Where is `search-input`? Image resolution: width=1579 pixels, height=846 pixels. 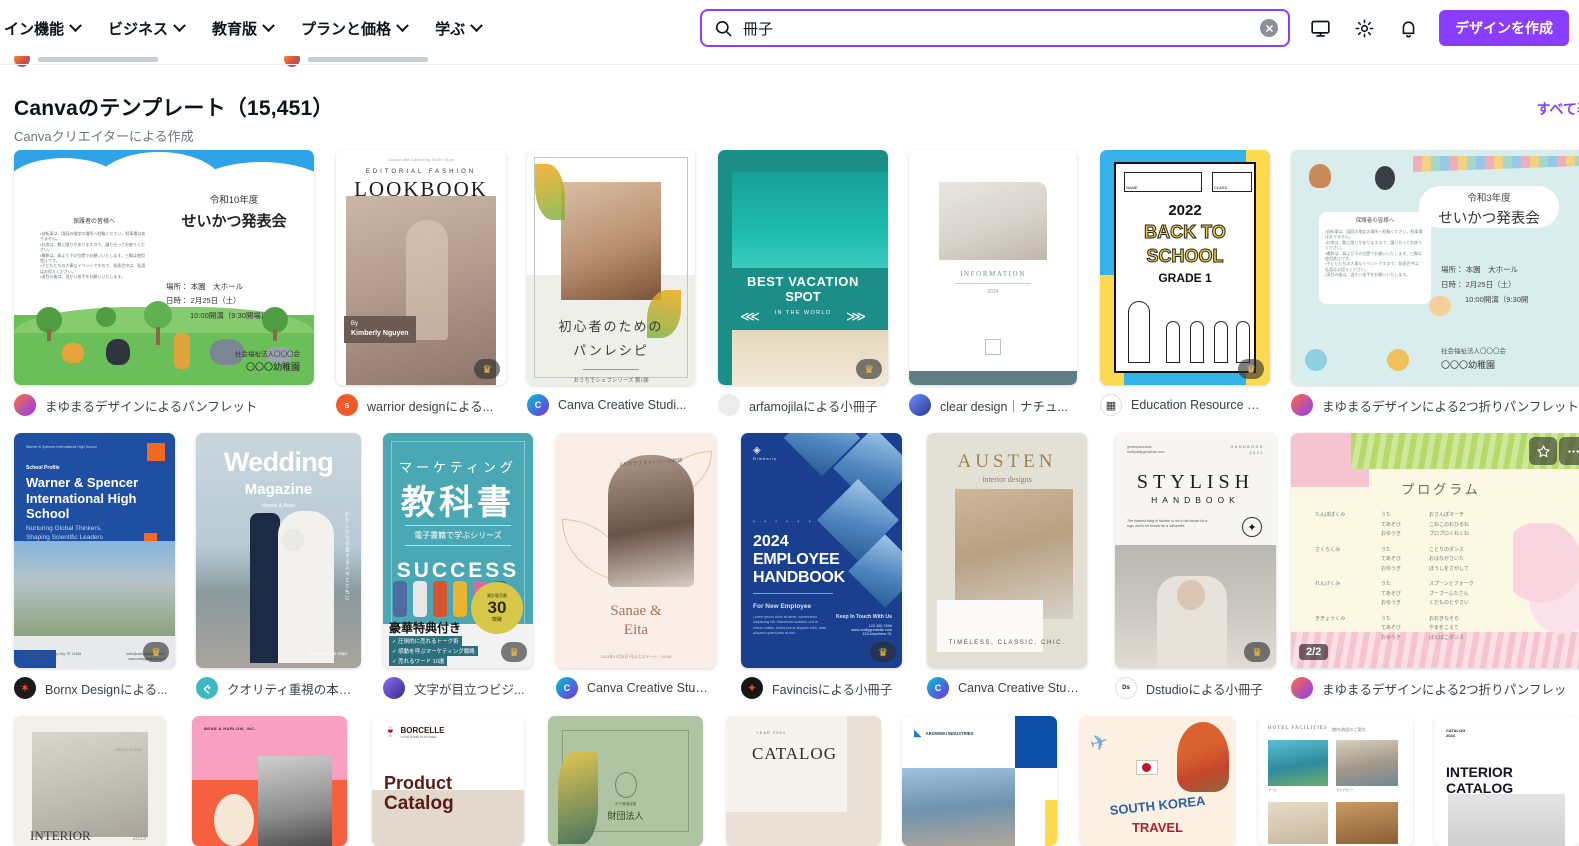 search-input is located at coordinates (1001, 28).